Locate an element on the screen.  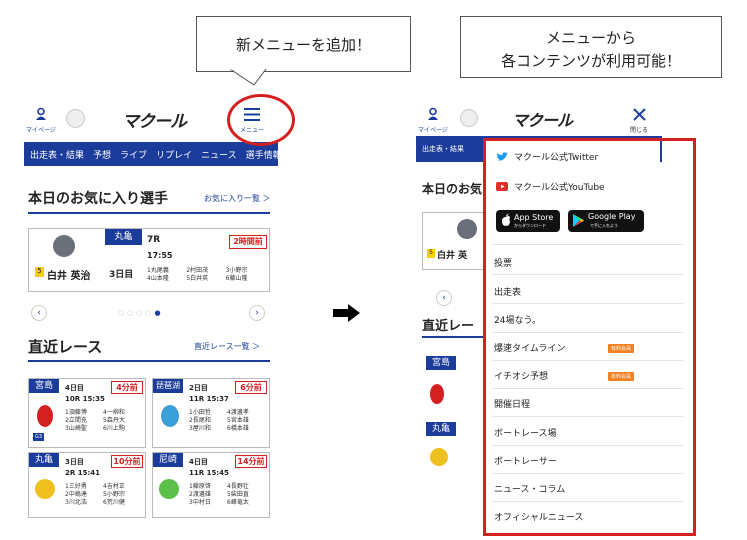
recent-races-title: 直近レース is located at coordinates (65, 347).